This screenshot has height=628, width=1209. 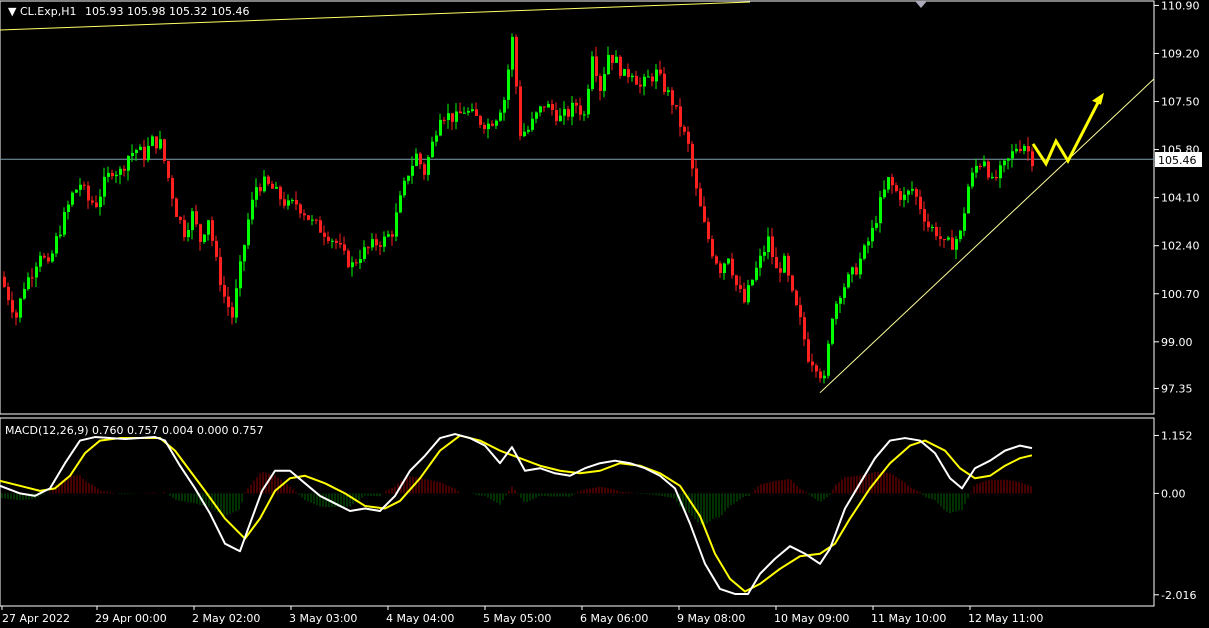 I want to click on time-tick-label: 2 May 02:00, so click(x=226, y=618).